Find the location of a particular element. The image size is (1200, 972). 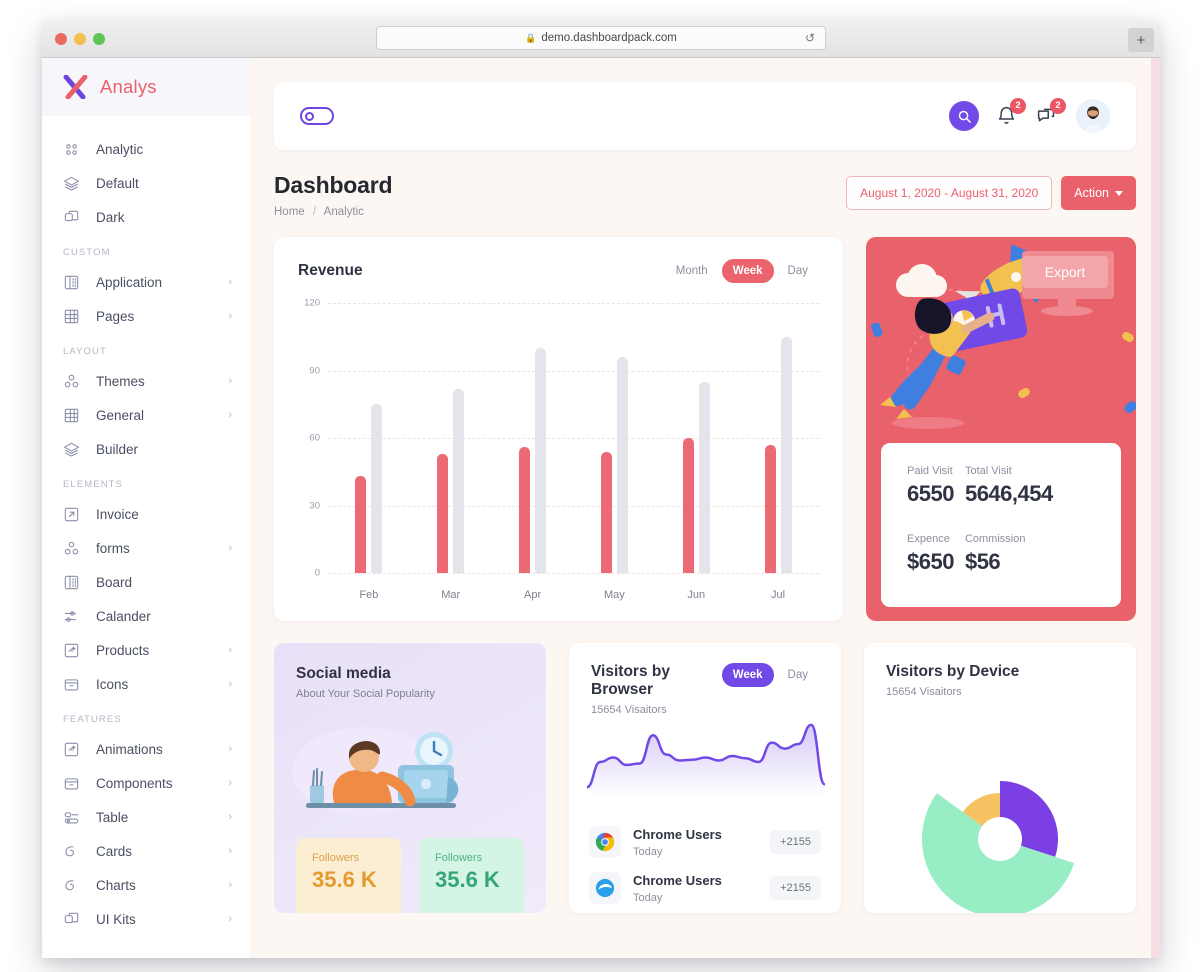

copy-icon is located at coordinates (71, 217).